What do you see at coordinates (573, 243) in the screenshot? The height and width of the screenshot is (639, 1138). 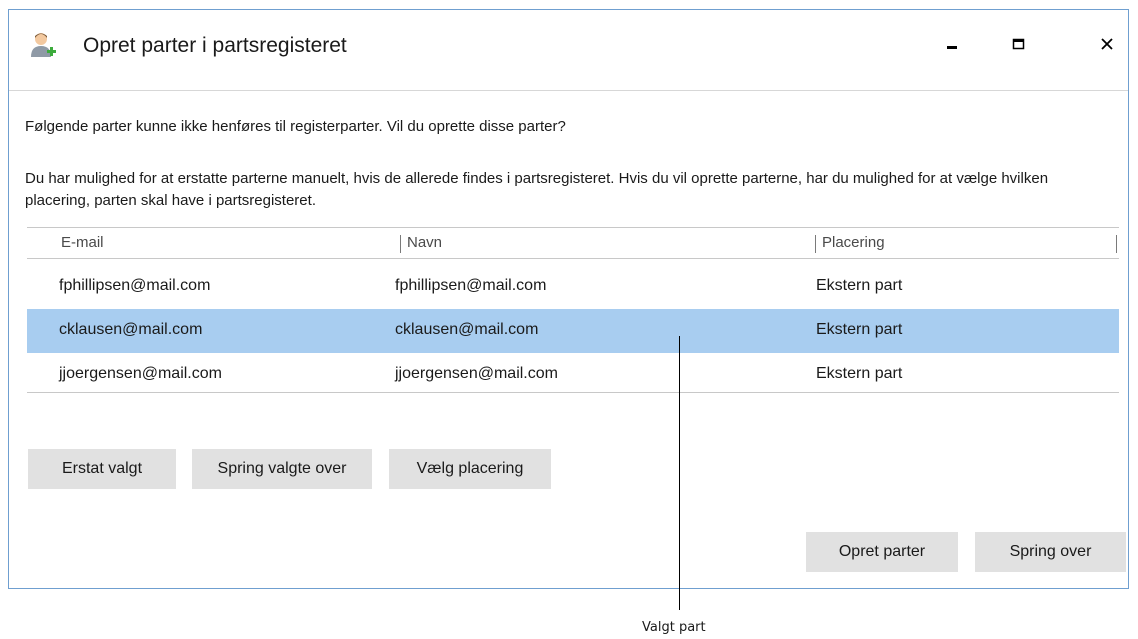 I see `table-header: E-mail Navn Placering` at bounding box center [573, 243].